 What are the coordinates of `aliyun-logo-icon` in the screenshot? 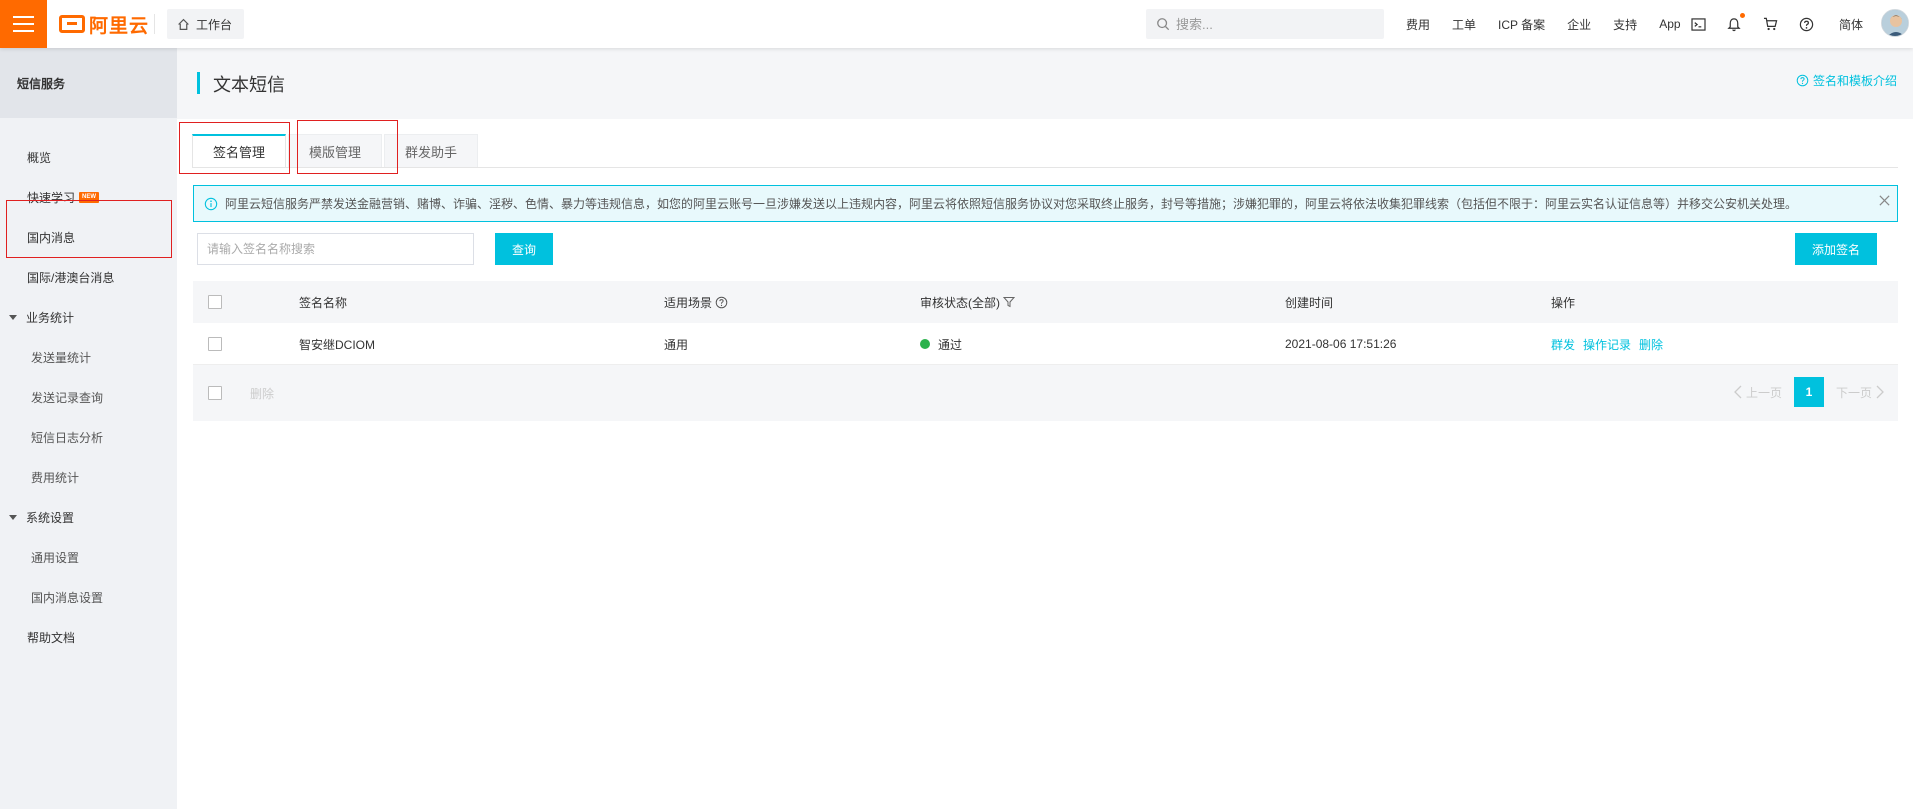 It's located at (72, 24).